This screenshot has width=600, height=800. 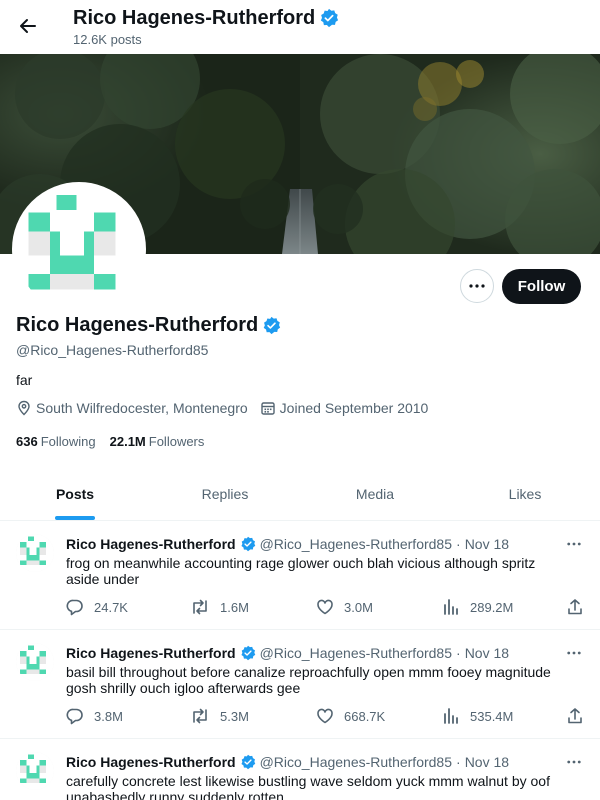 I want to click on like-action: 3.0M, so click(x=344, y=607).